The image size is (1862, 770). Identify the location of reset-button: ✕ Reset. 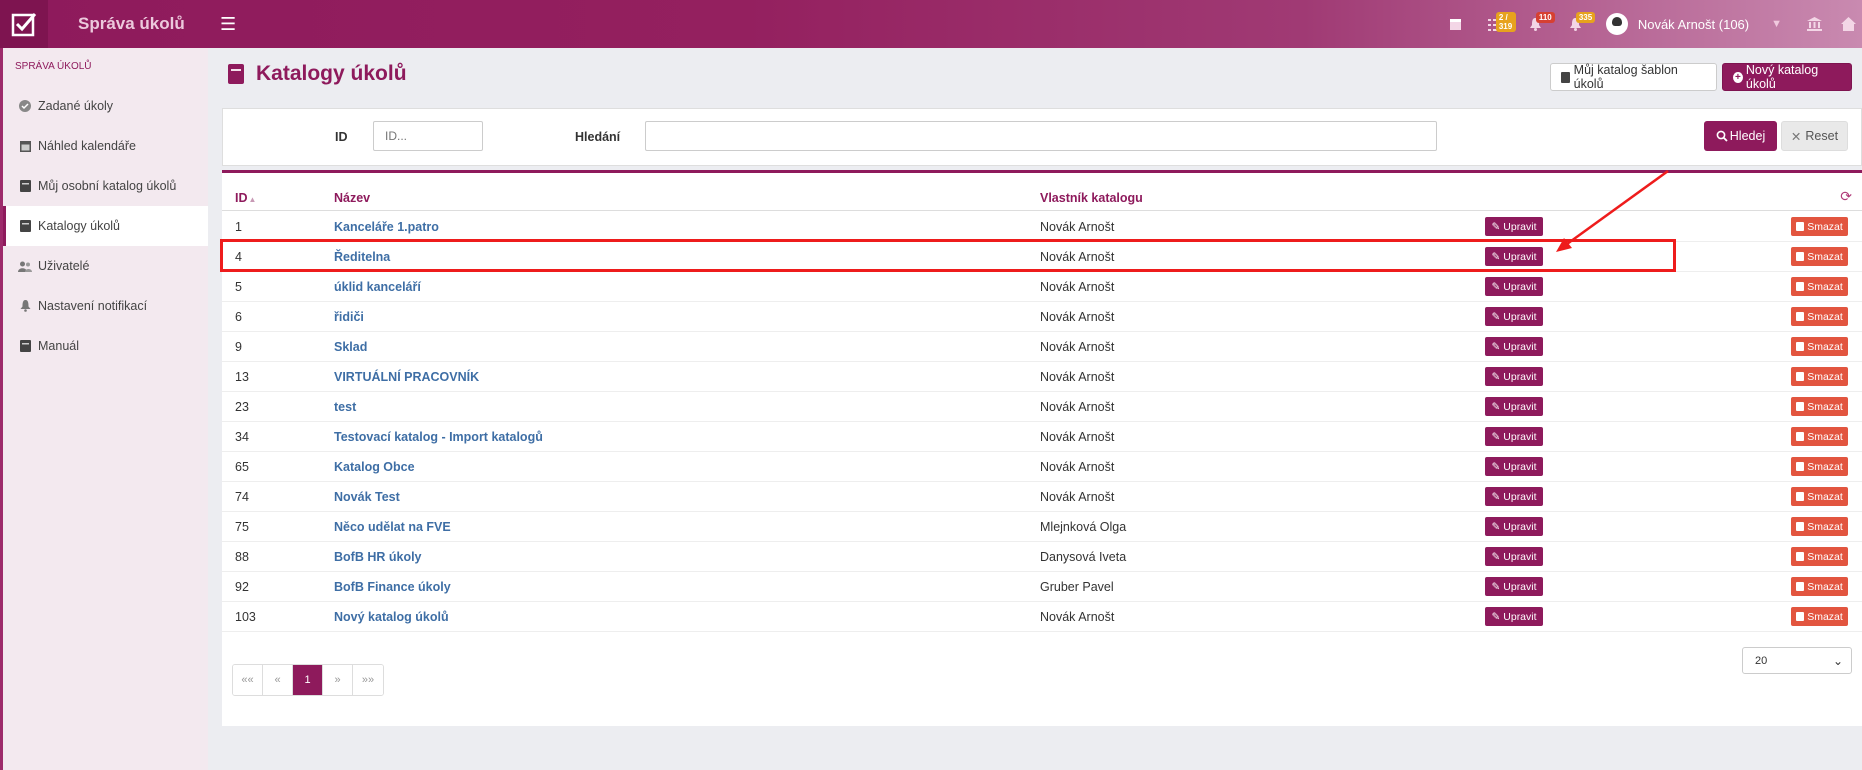
(1814, 136).